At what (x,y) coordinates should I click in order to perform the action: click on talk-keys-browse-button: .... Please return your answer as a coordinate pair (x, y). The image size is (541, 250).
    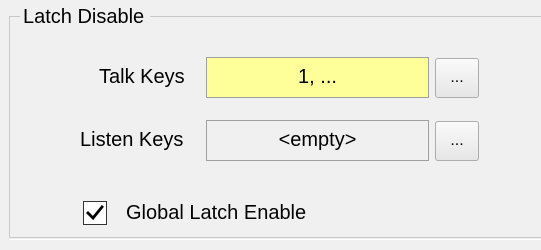
    Looking at the image, I should click on (457, 78).